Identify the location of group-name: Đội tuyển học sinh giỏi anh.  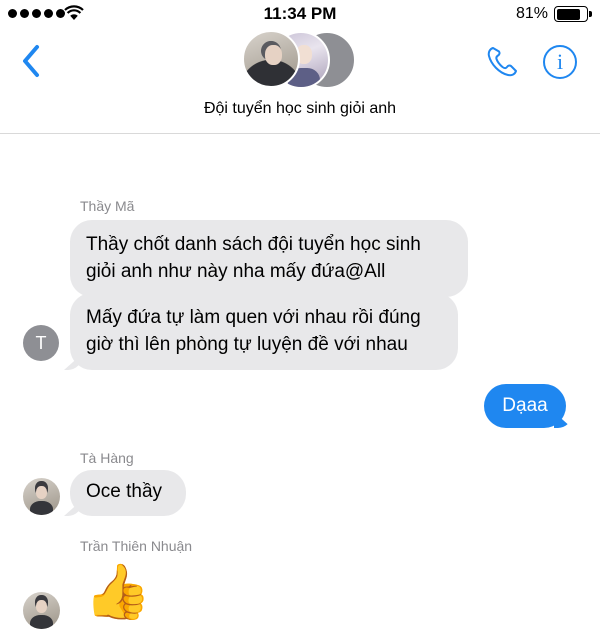
(300, 109).